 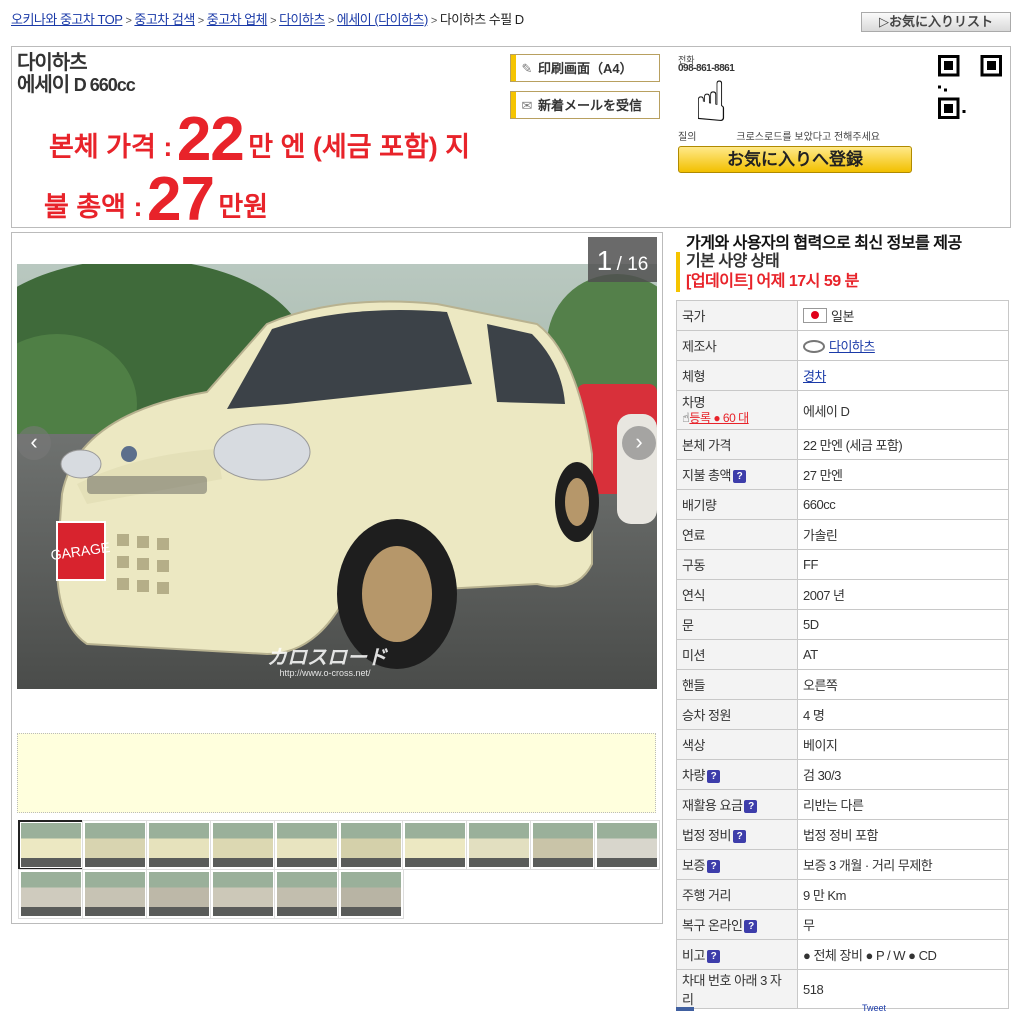 What do you see at coordinates (874, 1008) in the screenshot?
I see `tweet-link: Tweet` at bounding box center [874, 1008].